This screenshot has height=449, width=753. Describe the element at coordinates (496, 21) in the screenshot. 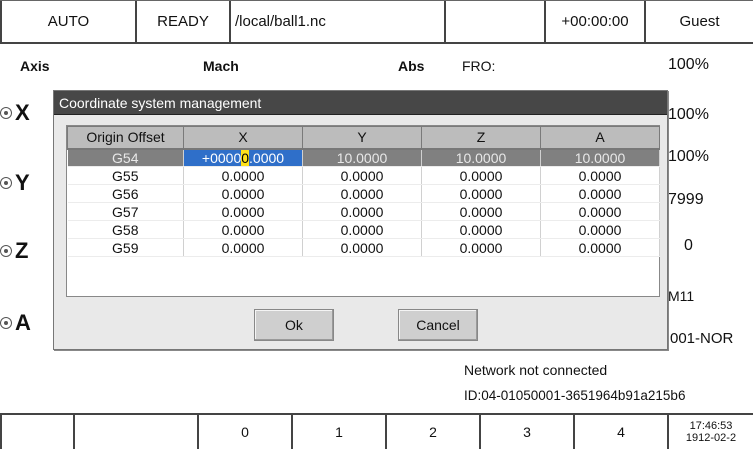

I see `status-empty-cell` at that location.